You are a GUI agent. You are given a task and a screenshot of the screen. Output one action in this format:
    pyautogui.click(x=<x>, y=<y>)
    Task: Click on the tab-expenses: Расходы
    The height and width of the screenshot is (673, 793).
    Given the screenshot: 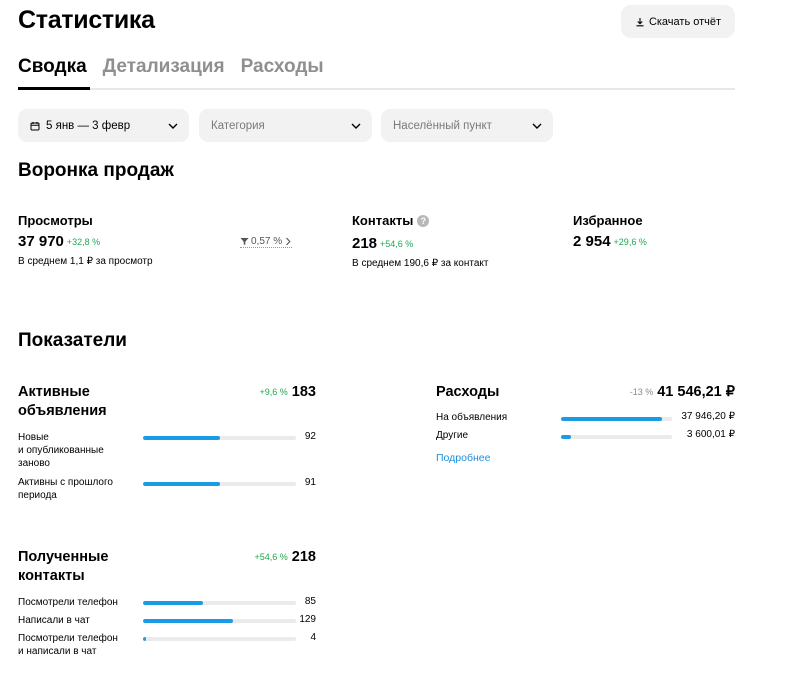 What is the action you would take?
    pyautogui.click(x=282, y=67)
    